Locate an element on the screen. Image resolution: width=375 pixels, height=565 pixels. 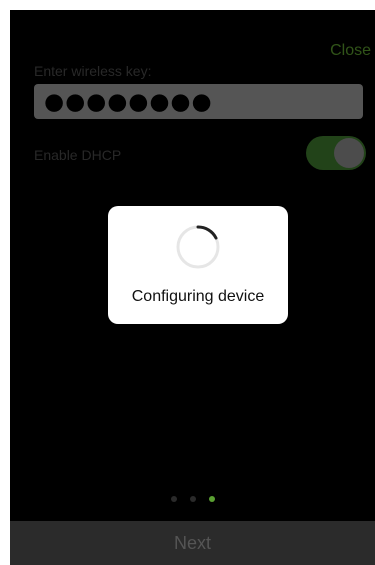
loading-dialog: Configuring device is located at coordinates (198, 265).